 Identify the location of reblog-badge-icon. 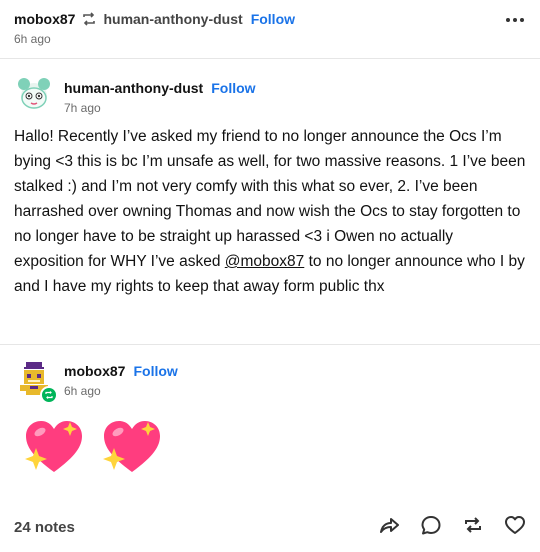
(49, 395).